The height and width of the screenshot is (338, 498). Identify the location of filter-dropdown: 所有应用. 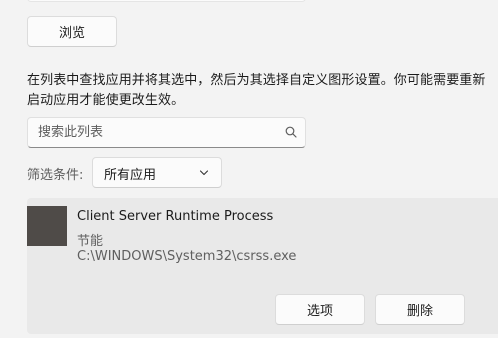
(157, 172).